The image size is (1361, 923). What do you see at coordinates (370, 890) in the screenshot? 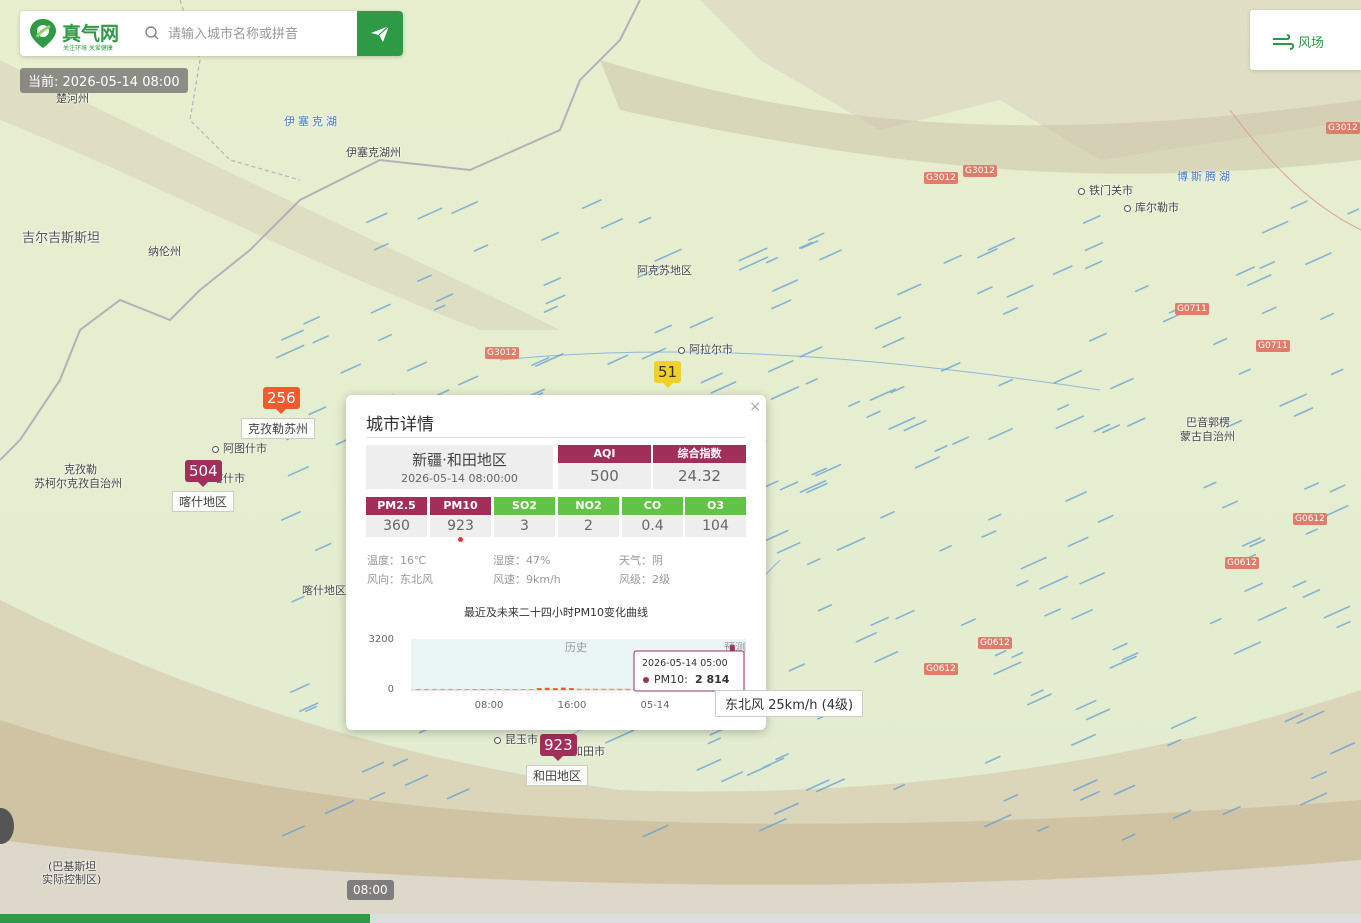
I see `timeline-handle: 08:00` at bounding box center [370, 890].